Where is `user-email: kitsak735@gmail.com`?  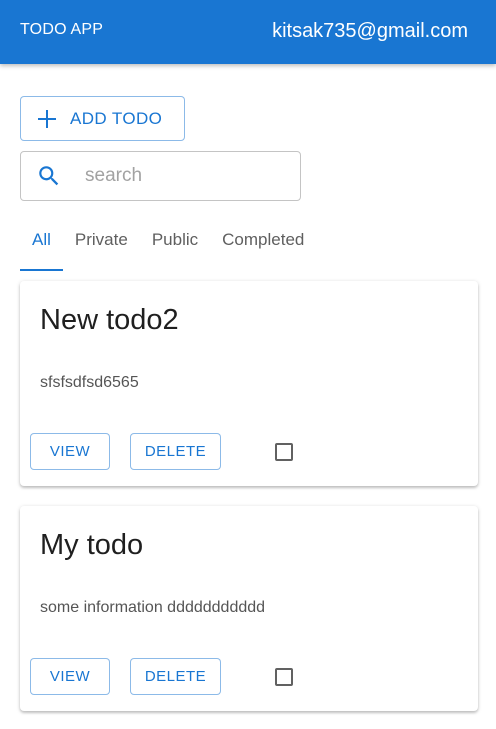 user-email: kitsak735@gmail.com is located at coordinates (370, 31).